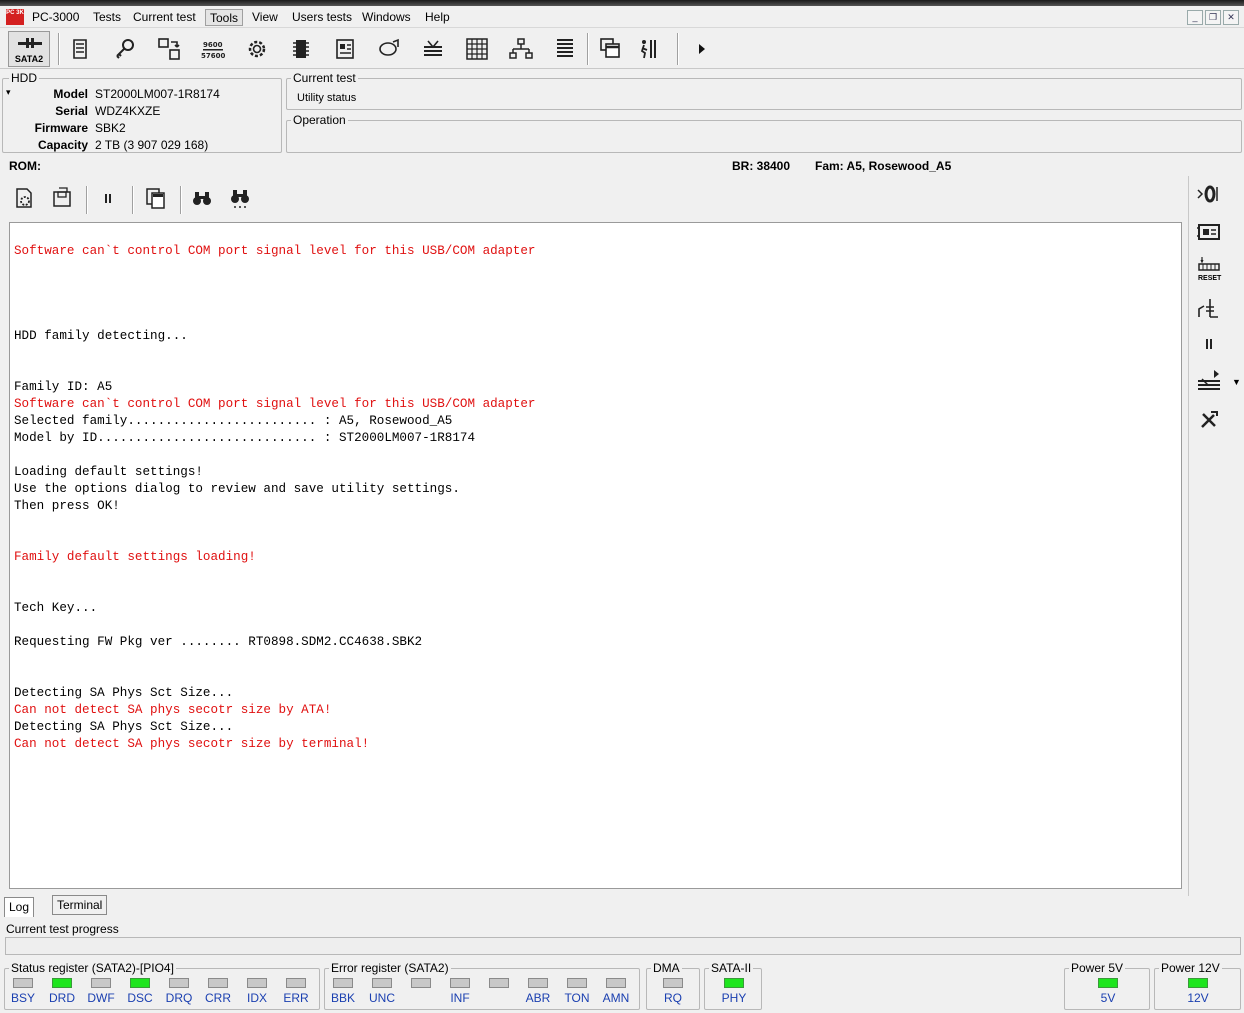 This screenshot has width=1244, height=1013. I want to click on menu-current-test: Current test, so click(164, 17).